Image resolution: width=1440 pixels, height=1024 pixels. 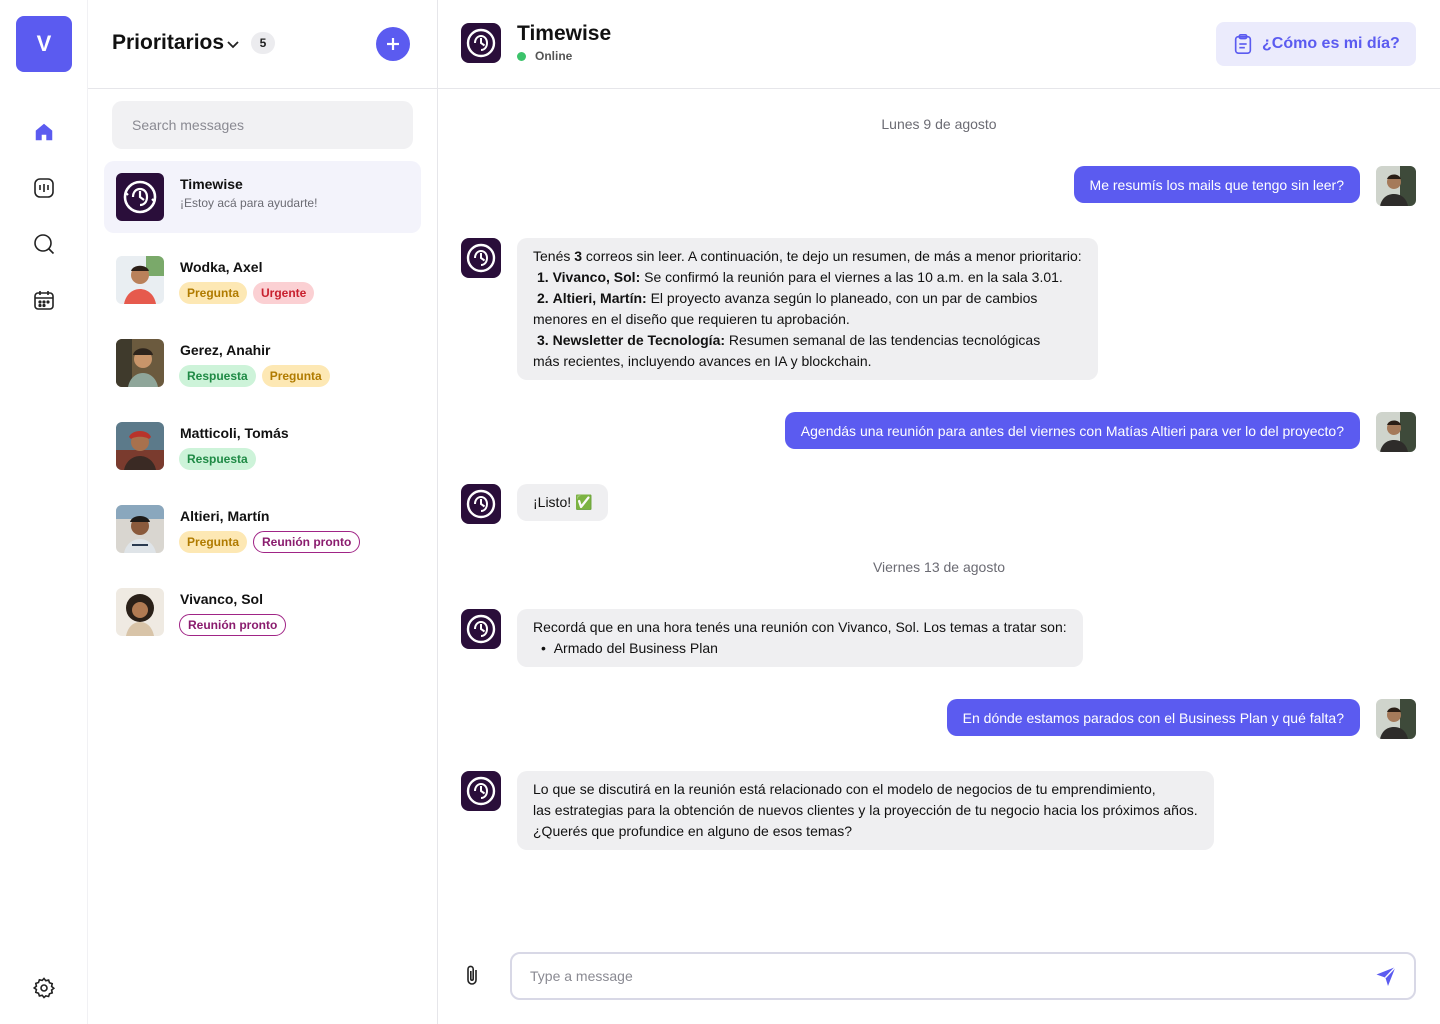 What do you see at coordinates (939, 44) in the screenshot?
I see `chat-header: Timewise Online ¿Cómo es mi día?` at bounding box center [939, 44].